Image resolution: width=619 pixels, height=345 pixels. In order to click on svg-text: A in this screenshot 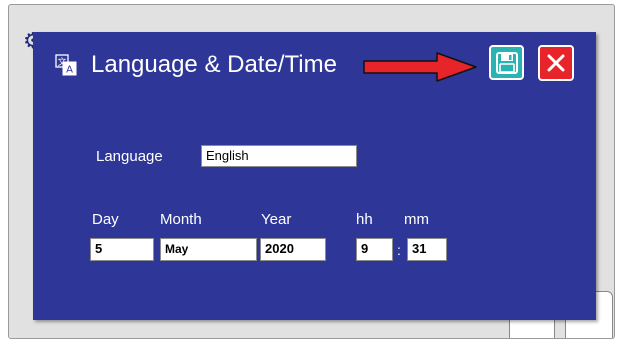, I will do `click(69, 70)`.